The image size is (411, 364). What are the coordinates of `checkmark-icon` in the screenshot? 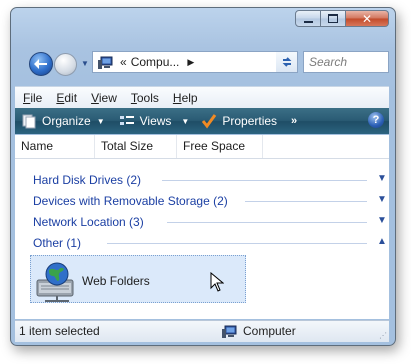 It's located at (209, 121).